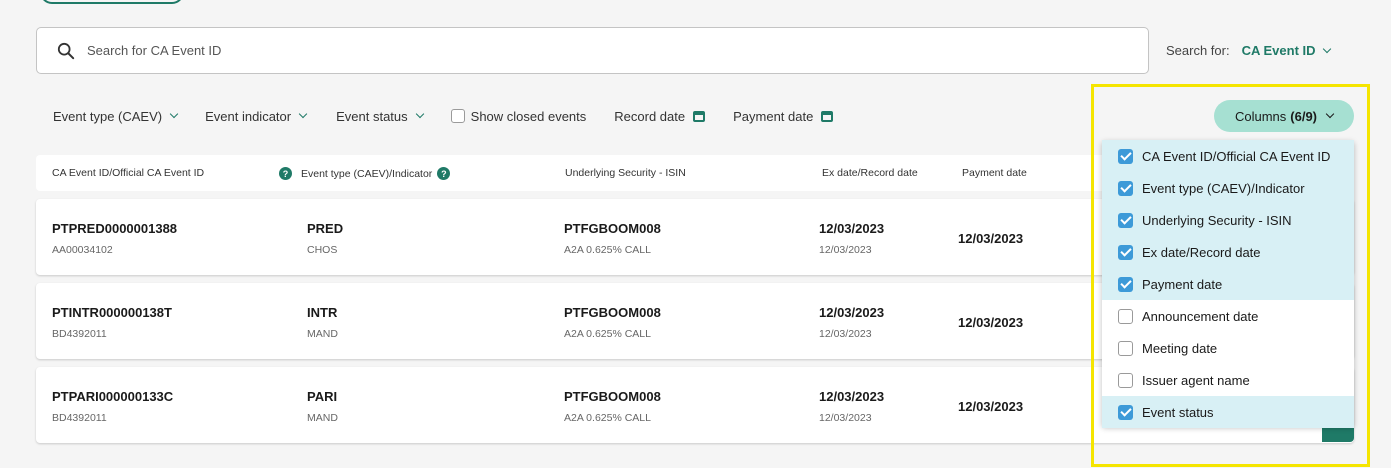 The image size is (1391, 468). I want to click on column-option: Event type (CAEV)/Indicator, so click(1228, 188).